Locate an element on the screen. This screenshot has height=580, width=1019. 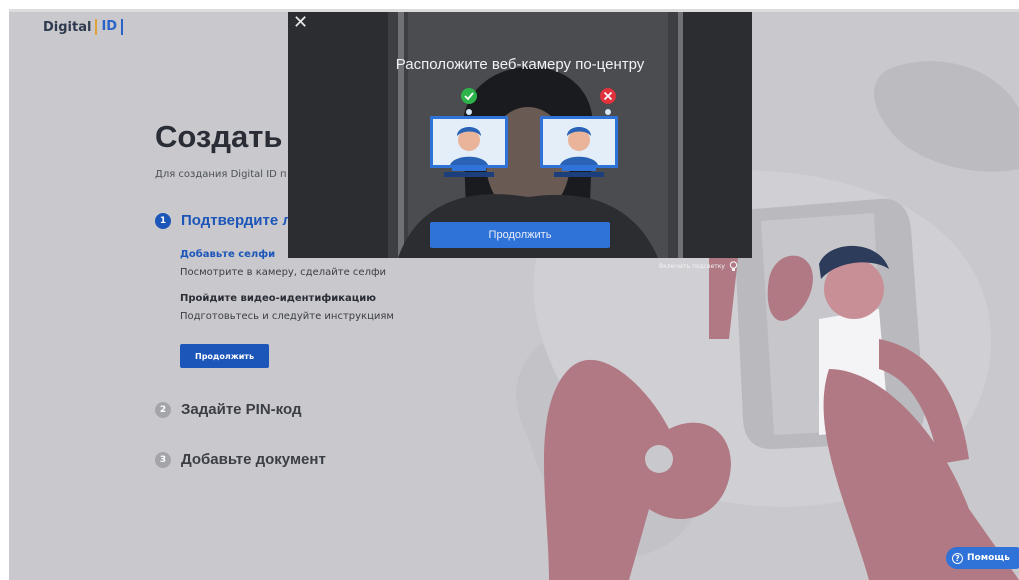
blob-left is located at coordinates (616, 440).